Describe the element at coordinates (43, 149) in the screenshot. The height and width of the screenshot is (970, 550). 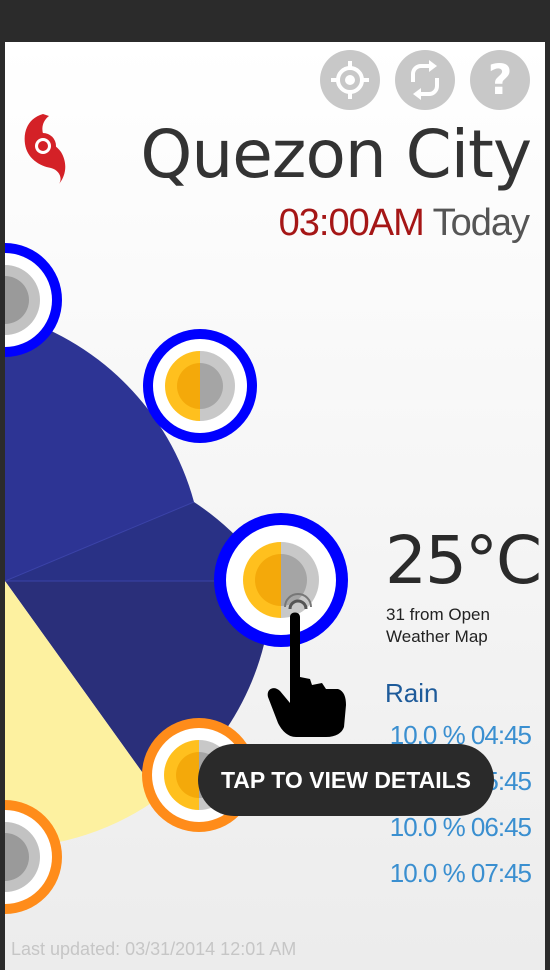
I see `storm-logo-icon` at that location.